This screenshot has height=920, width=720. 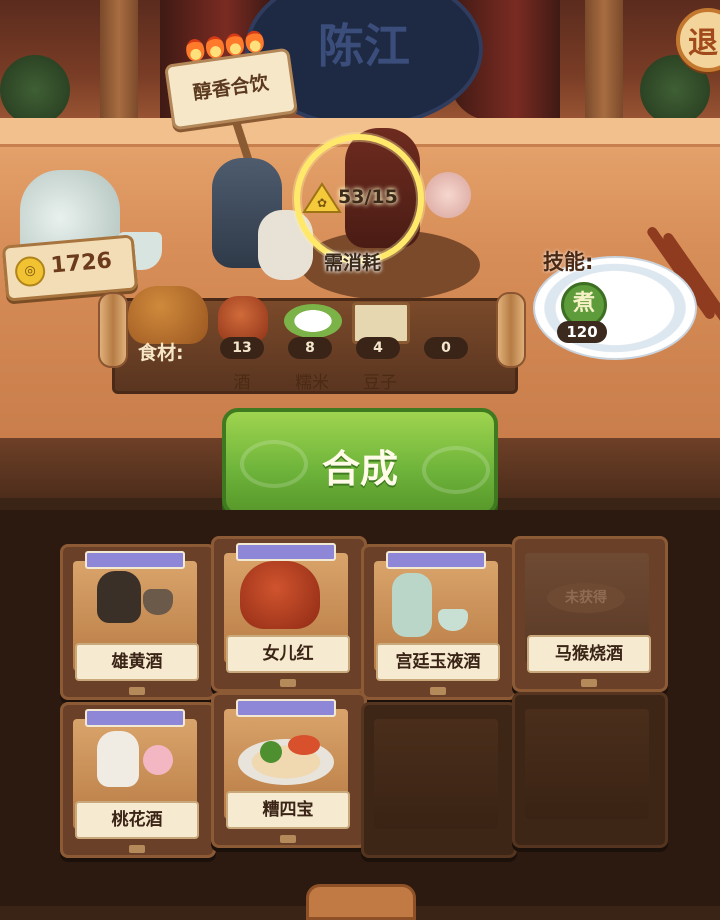 What do you see at coordinates (412, 605) in the screenshot?
I see `teapot-art` at bounding box center [412, 605].